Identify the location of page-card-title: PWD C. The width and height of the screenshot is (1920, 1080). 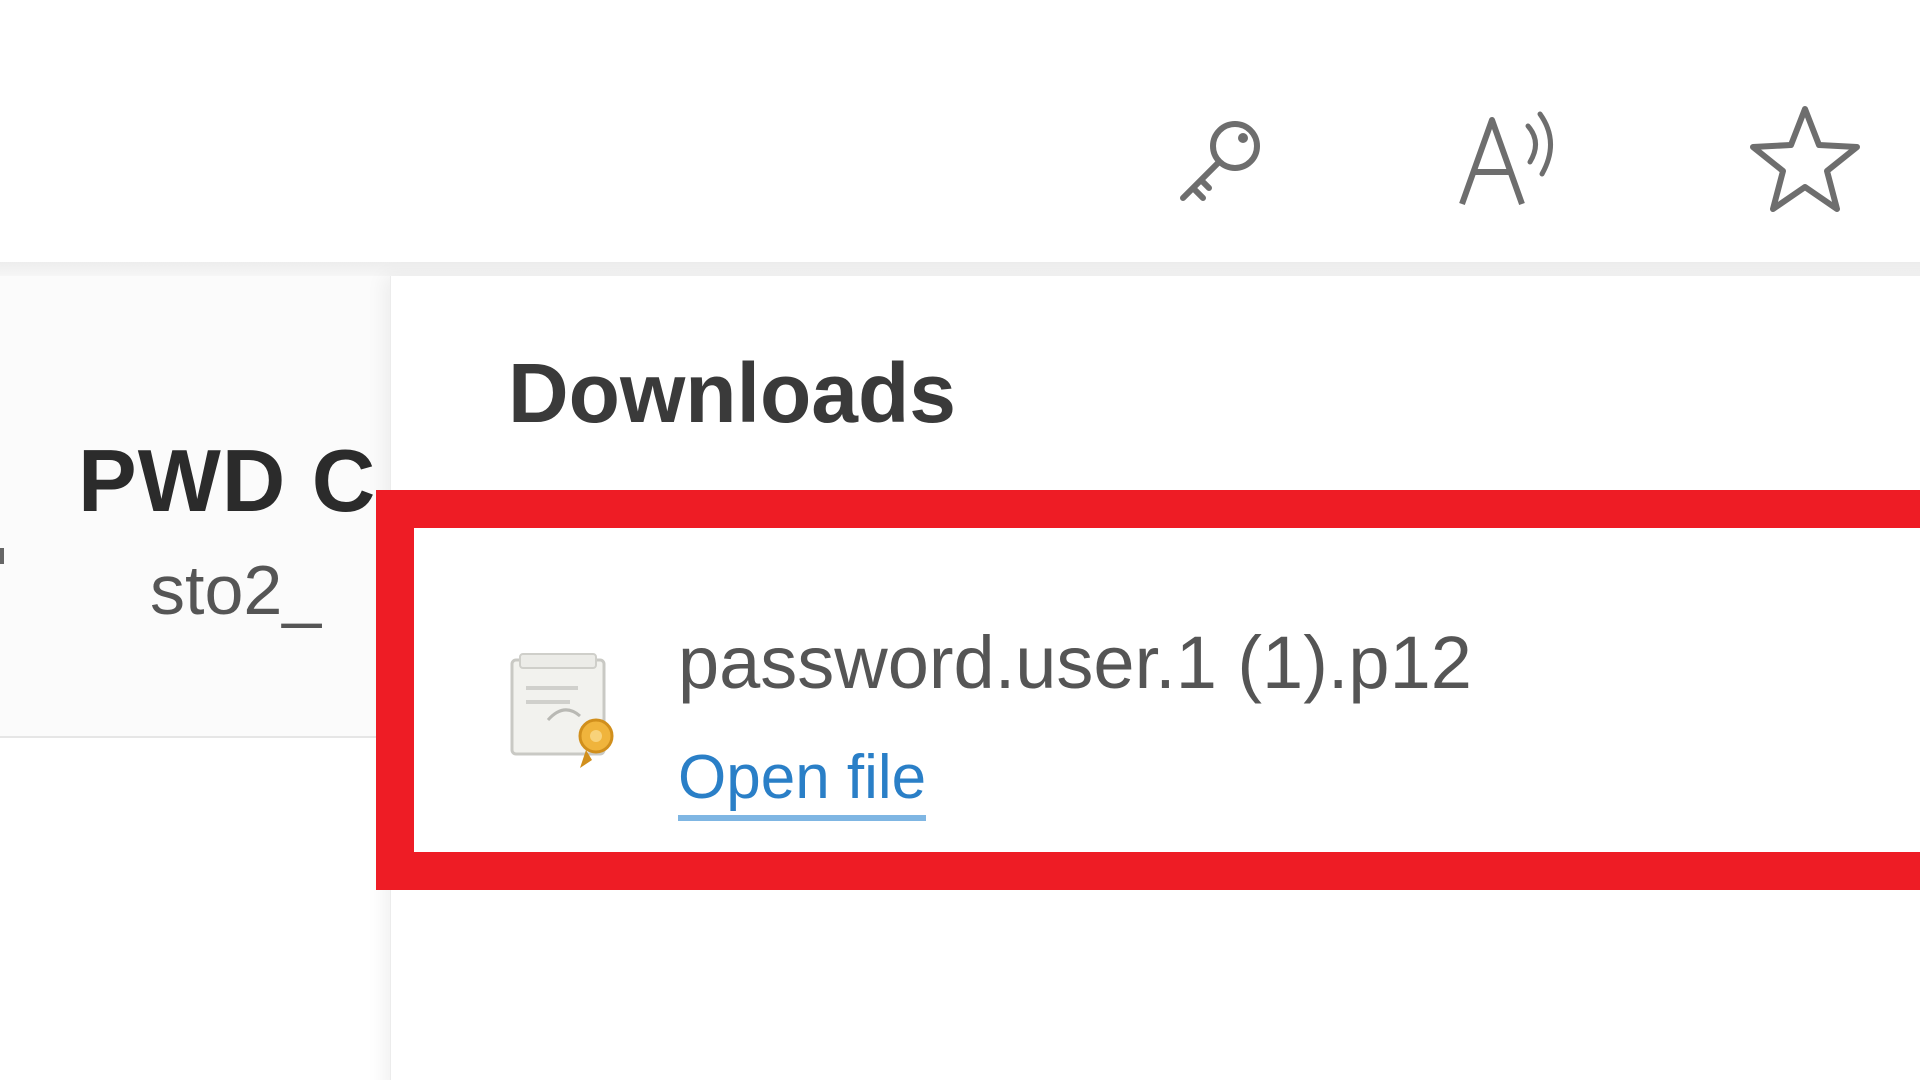
(227, 480).